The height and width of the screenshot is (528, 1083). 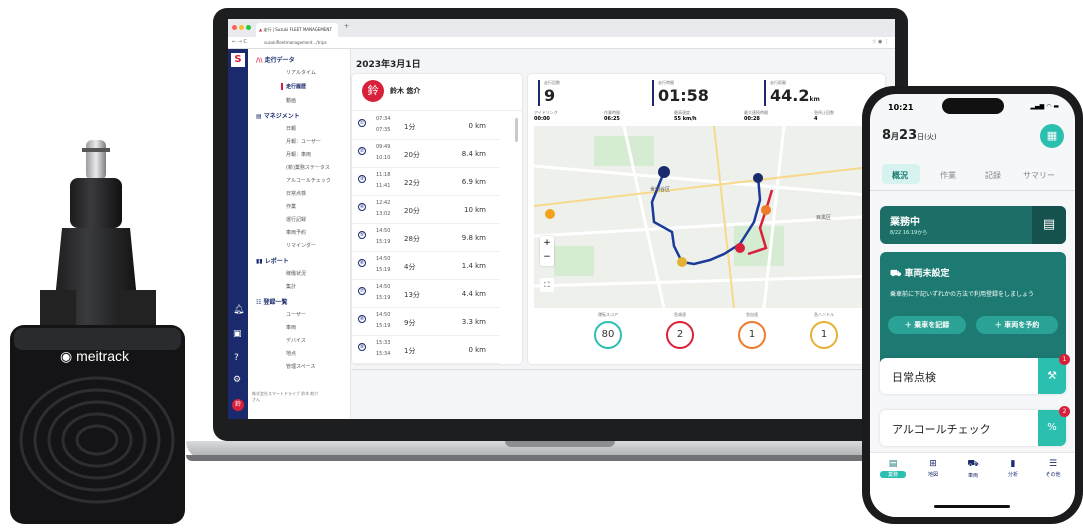 What do you see at coordinates (296, 314) in the screenshot?
I see `nav-item-users: ユーザー` at bounding box center [296, 314].